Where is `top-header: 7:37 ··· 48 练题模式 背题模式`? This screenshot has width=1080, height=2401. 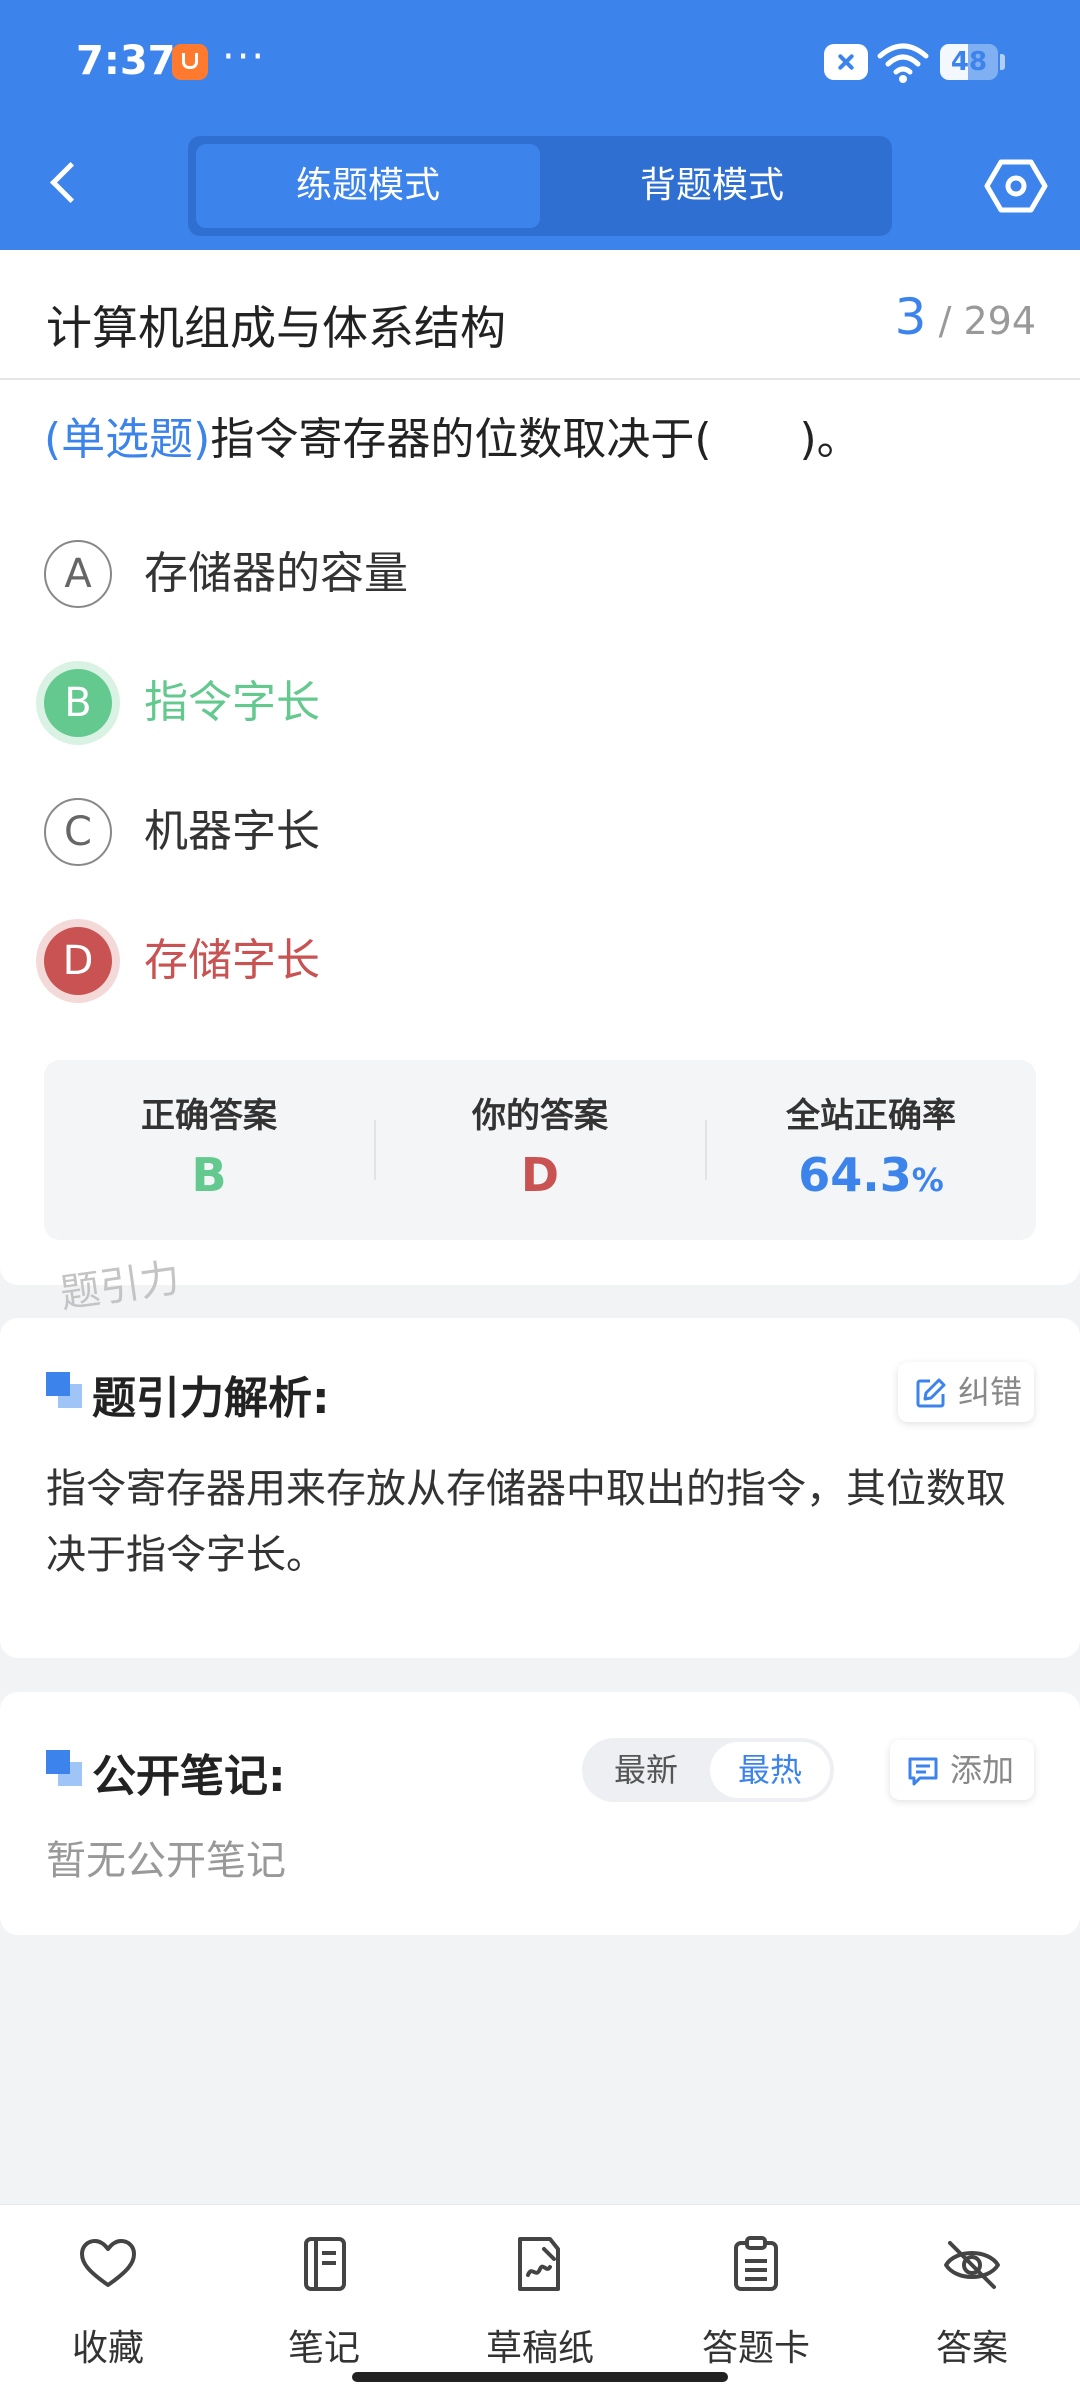 top-header: 7:37 ··· 48 练题模式 背题模式 is located at coordinates (540, 125).